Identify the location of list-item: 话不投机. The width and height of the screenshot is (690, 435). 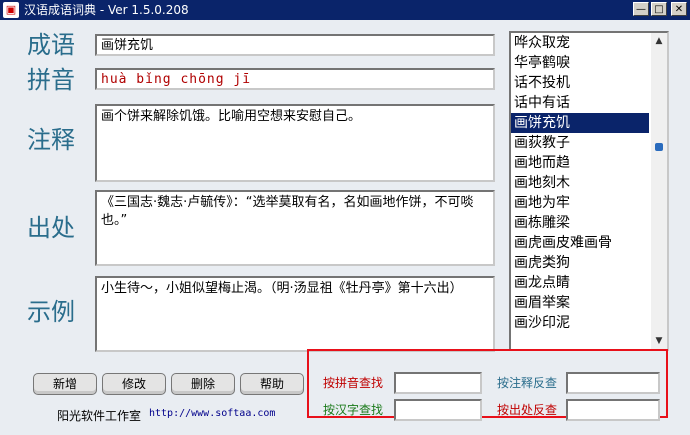
(580, 83).